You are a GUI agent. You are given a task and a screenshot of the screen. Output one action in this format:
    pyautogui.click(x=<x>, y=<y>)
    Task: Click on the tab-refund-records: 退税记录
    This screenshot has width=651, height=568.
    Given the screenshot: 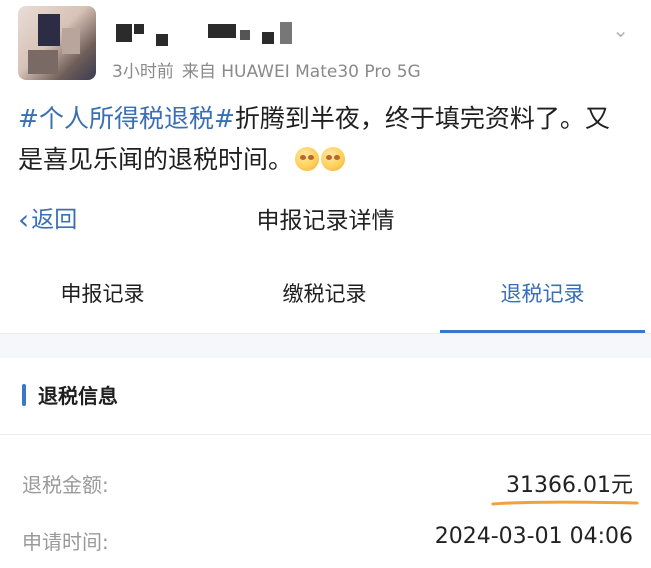 What is the action you would take?
    pyautogui.click(x=542, y=294)
    